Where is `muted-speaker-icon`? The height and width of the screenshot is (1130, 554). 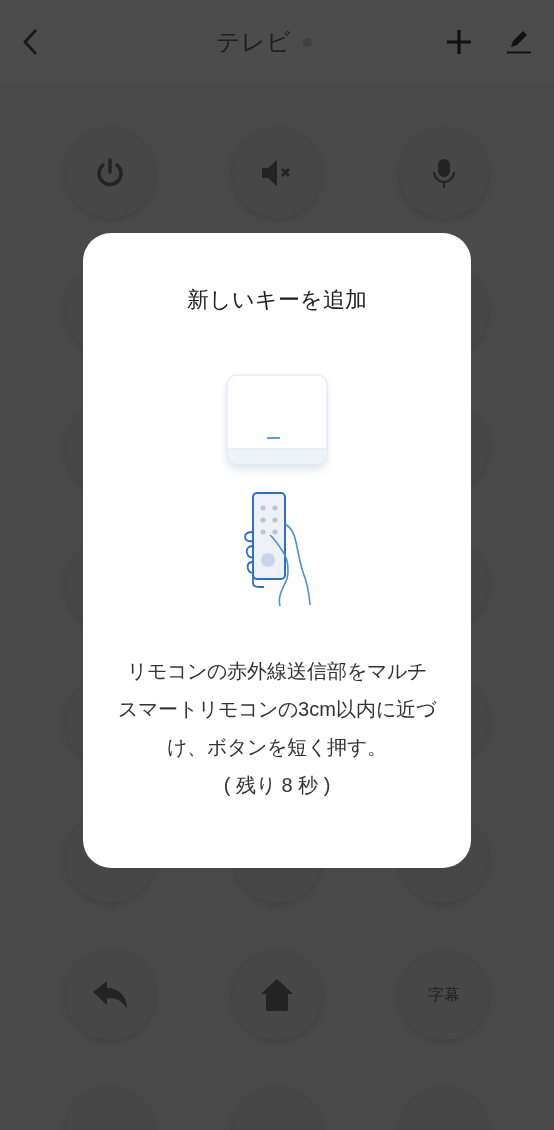 muted-speaker-icon is located at coordinates (277, 173).